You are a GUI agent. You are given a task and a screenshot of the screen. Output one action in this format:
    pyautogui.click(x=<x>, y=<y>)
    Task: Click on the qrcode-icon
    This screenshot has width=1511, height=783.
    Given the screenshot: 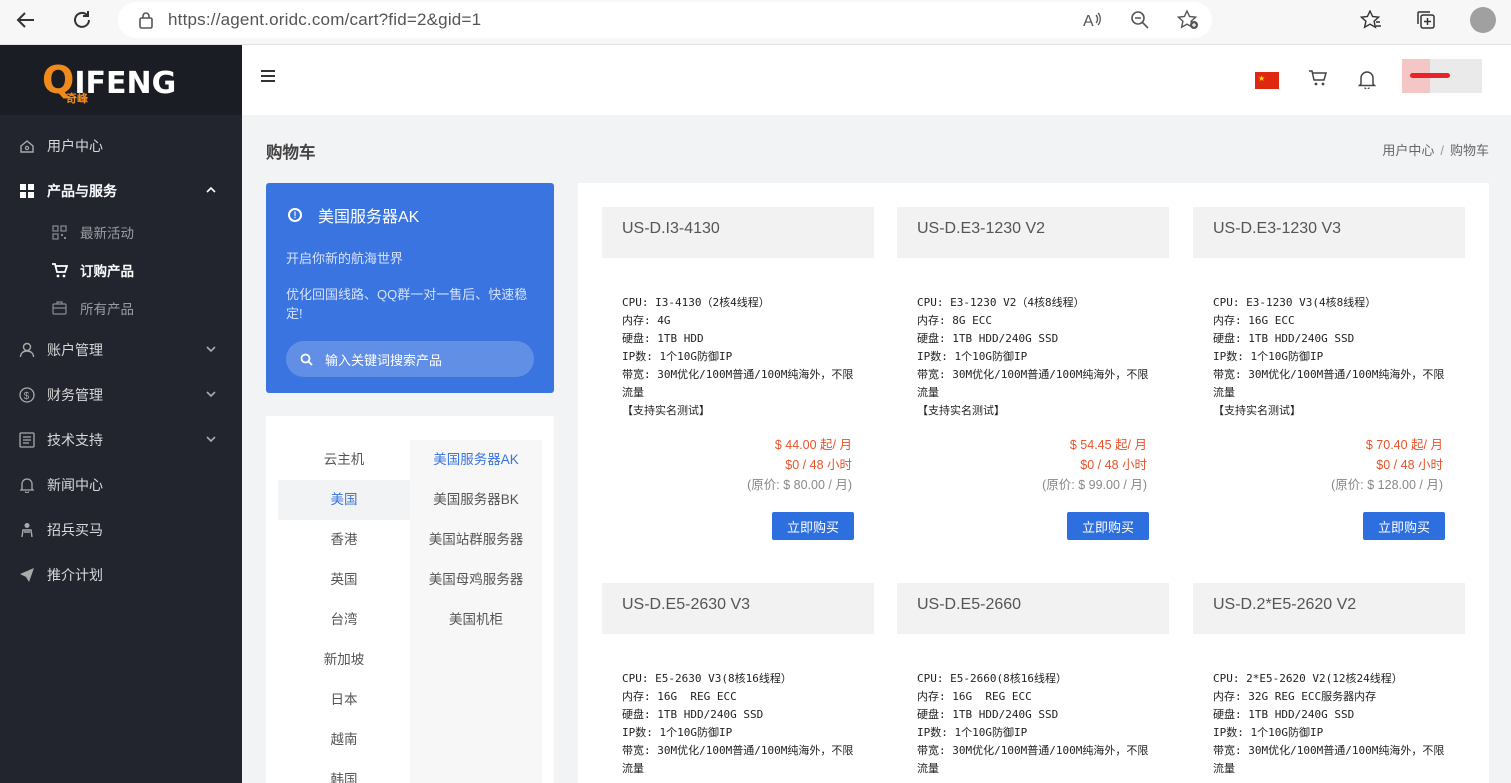 What is the action you would take?
    pyautogui.click(x=59, y=232)
    